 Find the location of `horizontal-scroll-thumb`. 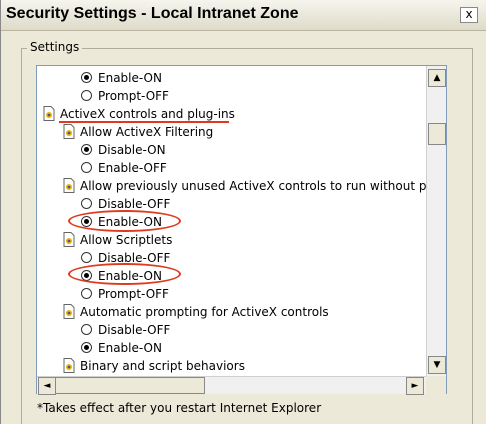

horizontal-scroll-thumb is located at coordinates (130, 385).